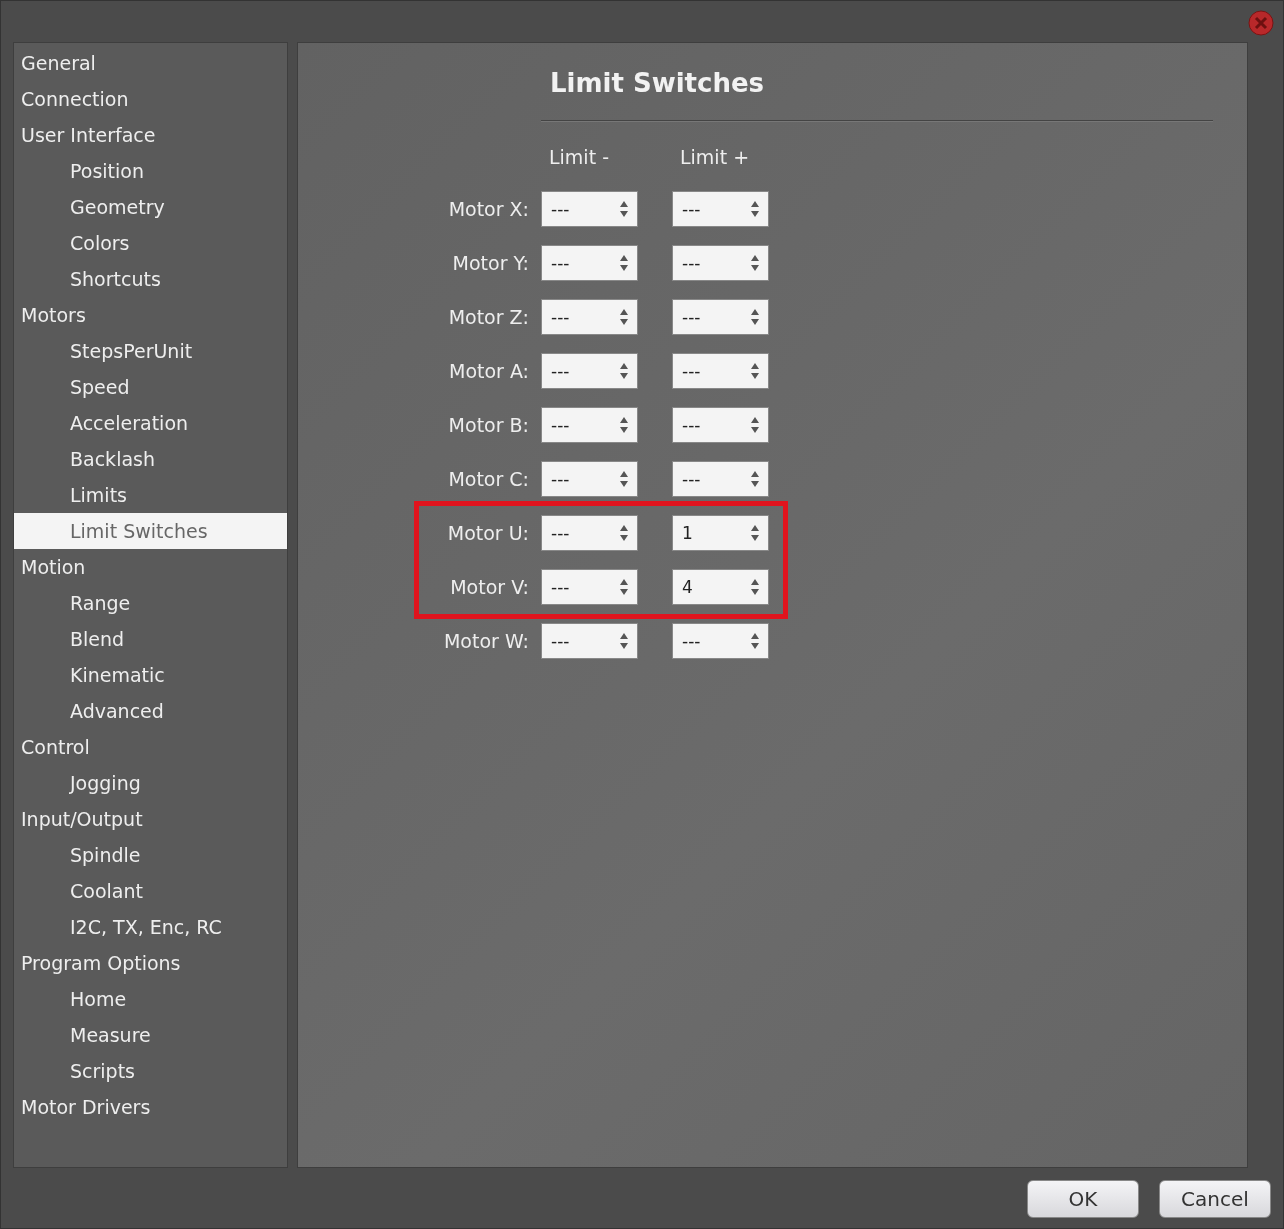  I want to click on sidebar-item: Speed, so click(150, 387).